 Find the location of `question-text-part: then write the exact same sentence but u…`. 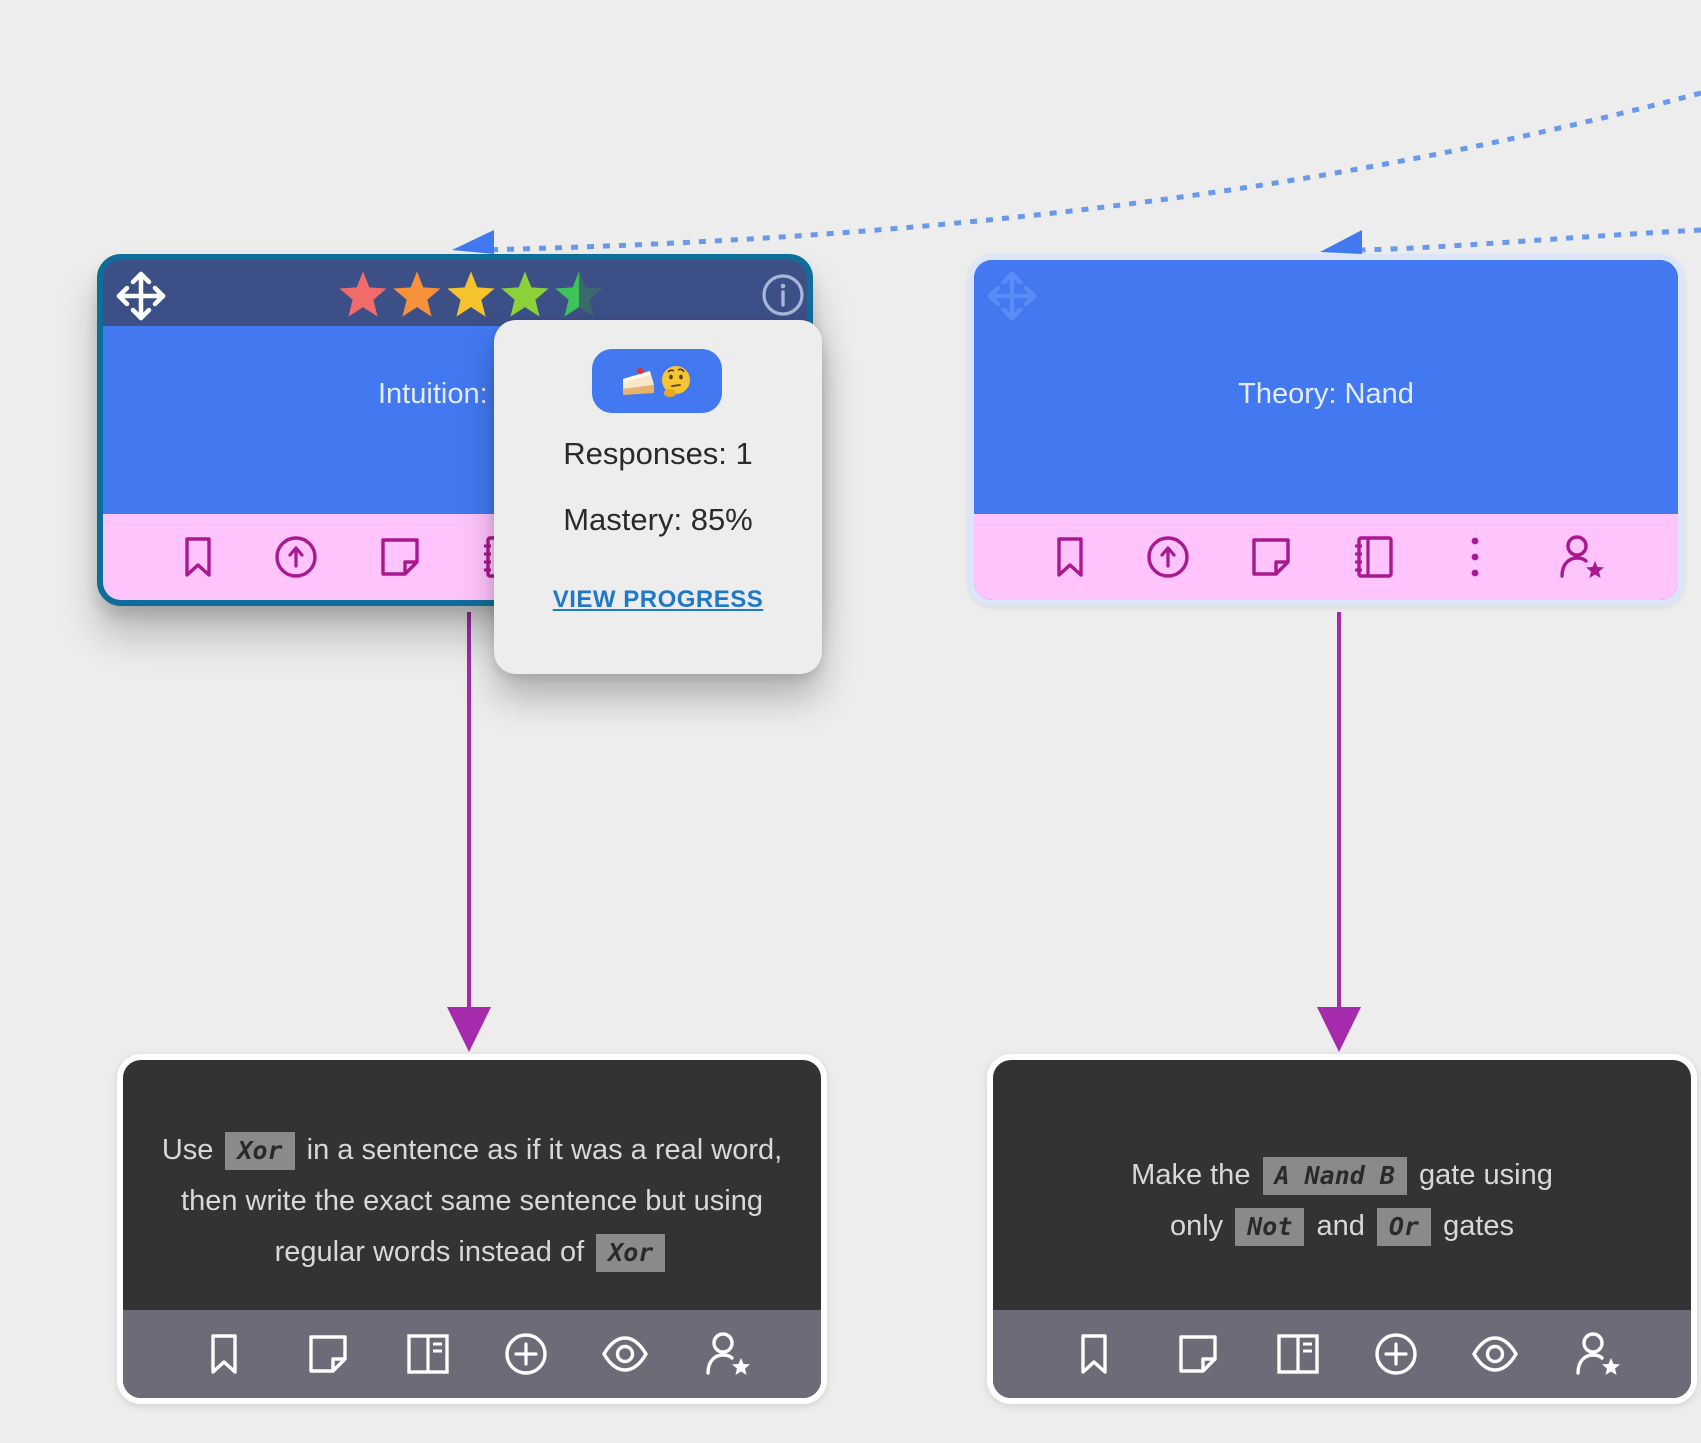

question-text-part: then write the exact same sentence but u… is located at coordinates (472, 1200).